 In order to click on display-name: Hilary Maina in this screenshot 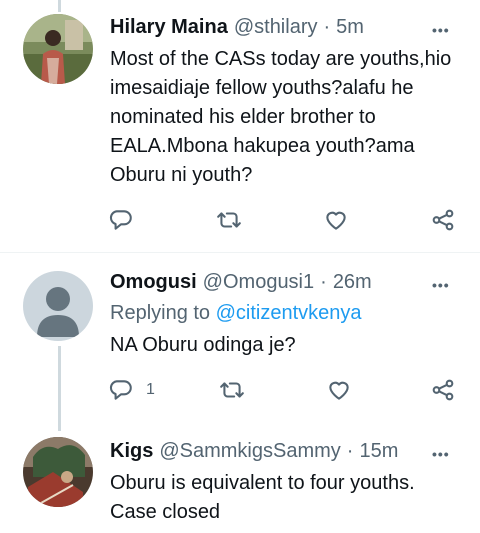, I will do `click(169, 27)`.